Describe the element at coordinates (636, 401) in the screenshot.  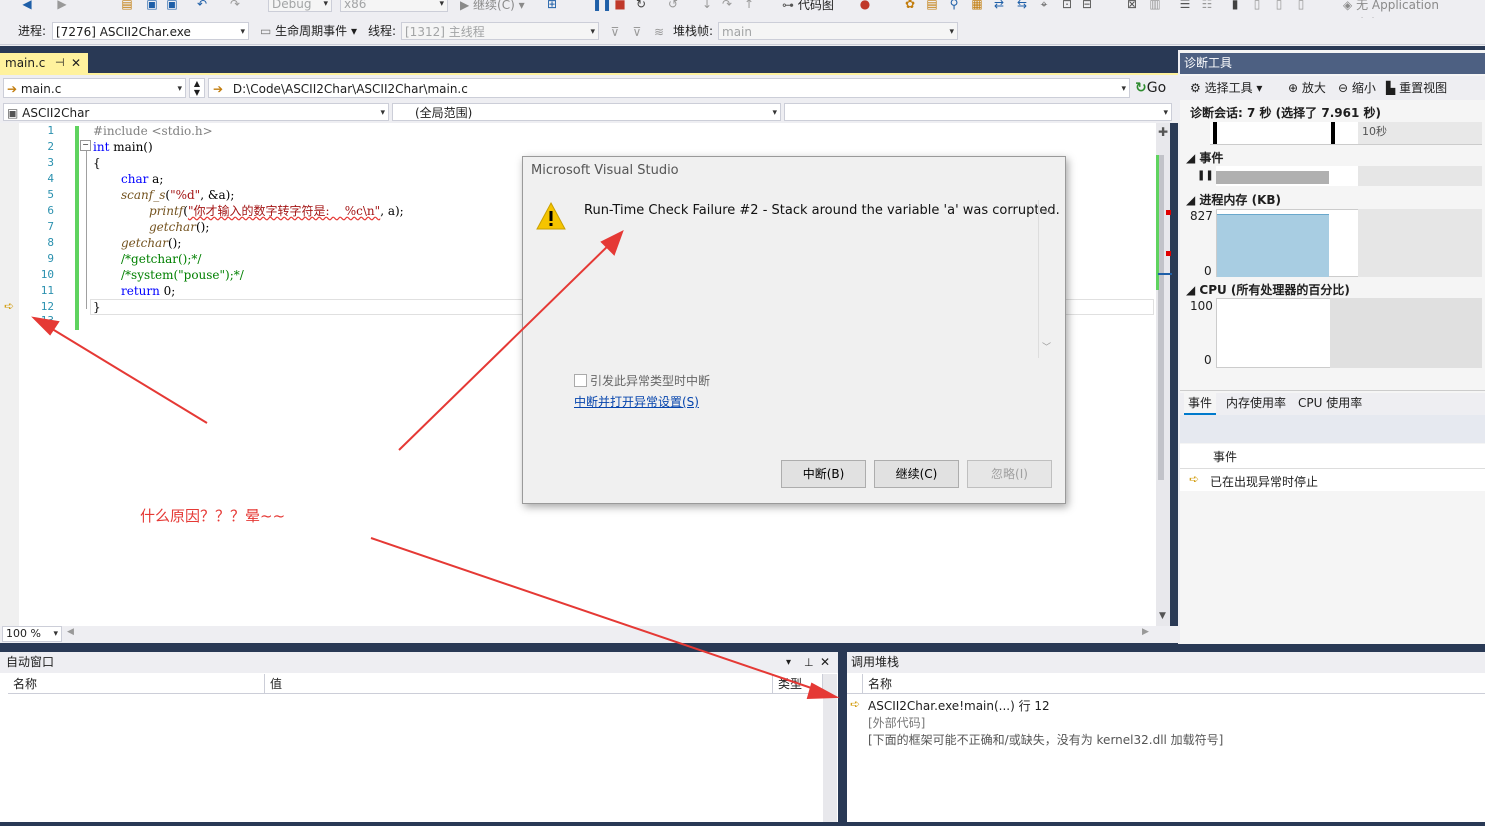
I see `exception-settings-link: 中断并打开异常设置(S)` at that location.